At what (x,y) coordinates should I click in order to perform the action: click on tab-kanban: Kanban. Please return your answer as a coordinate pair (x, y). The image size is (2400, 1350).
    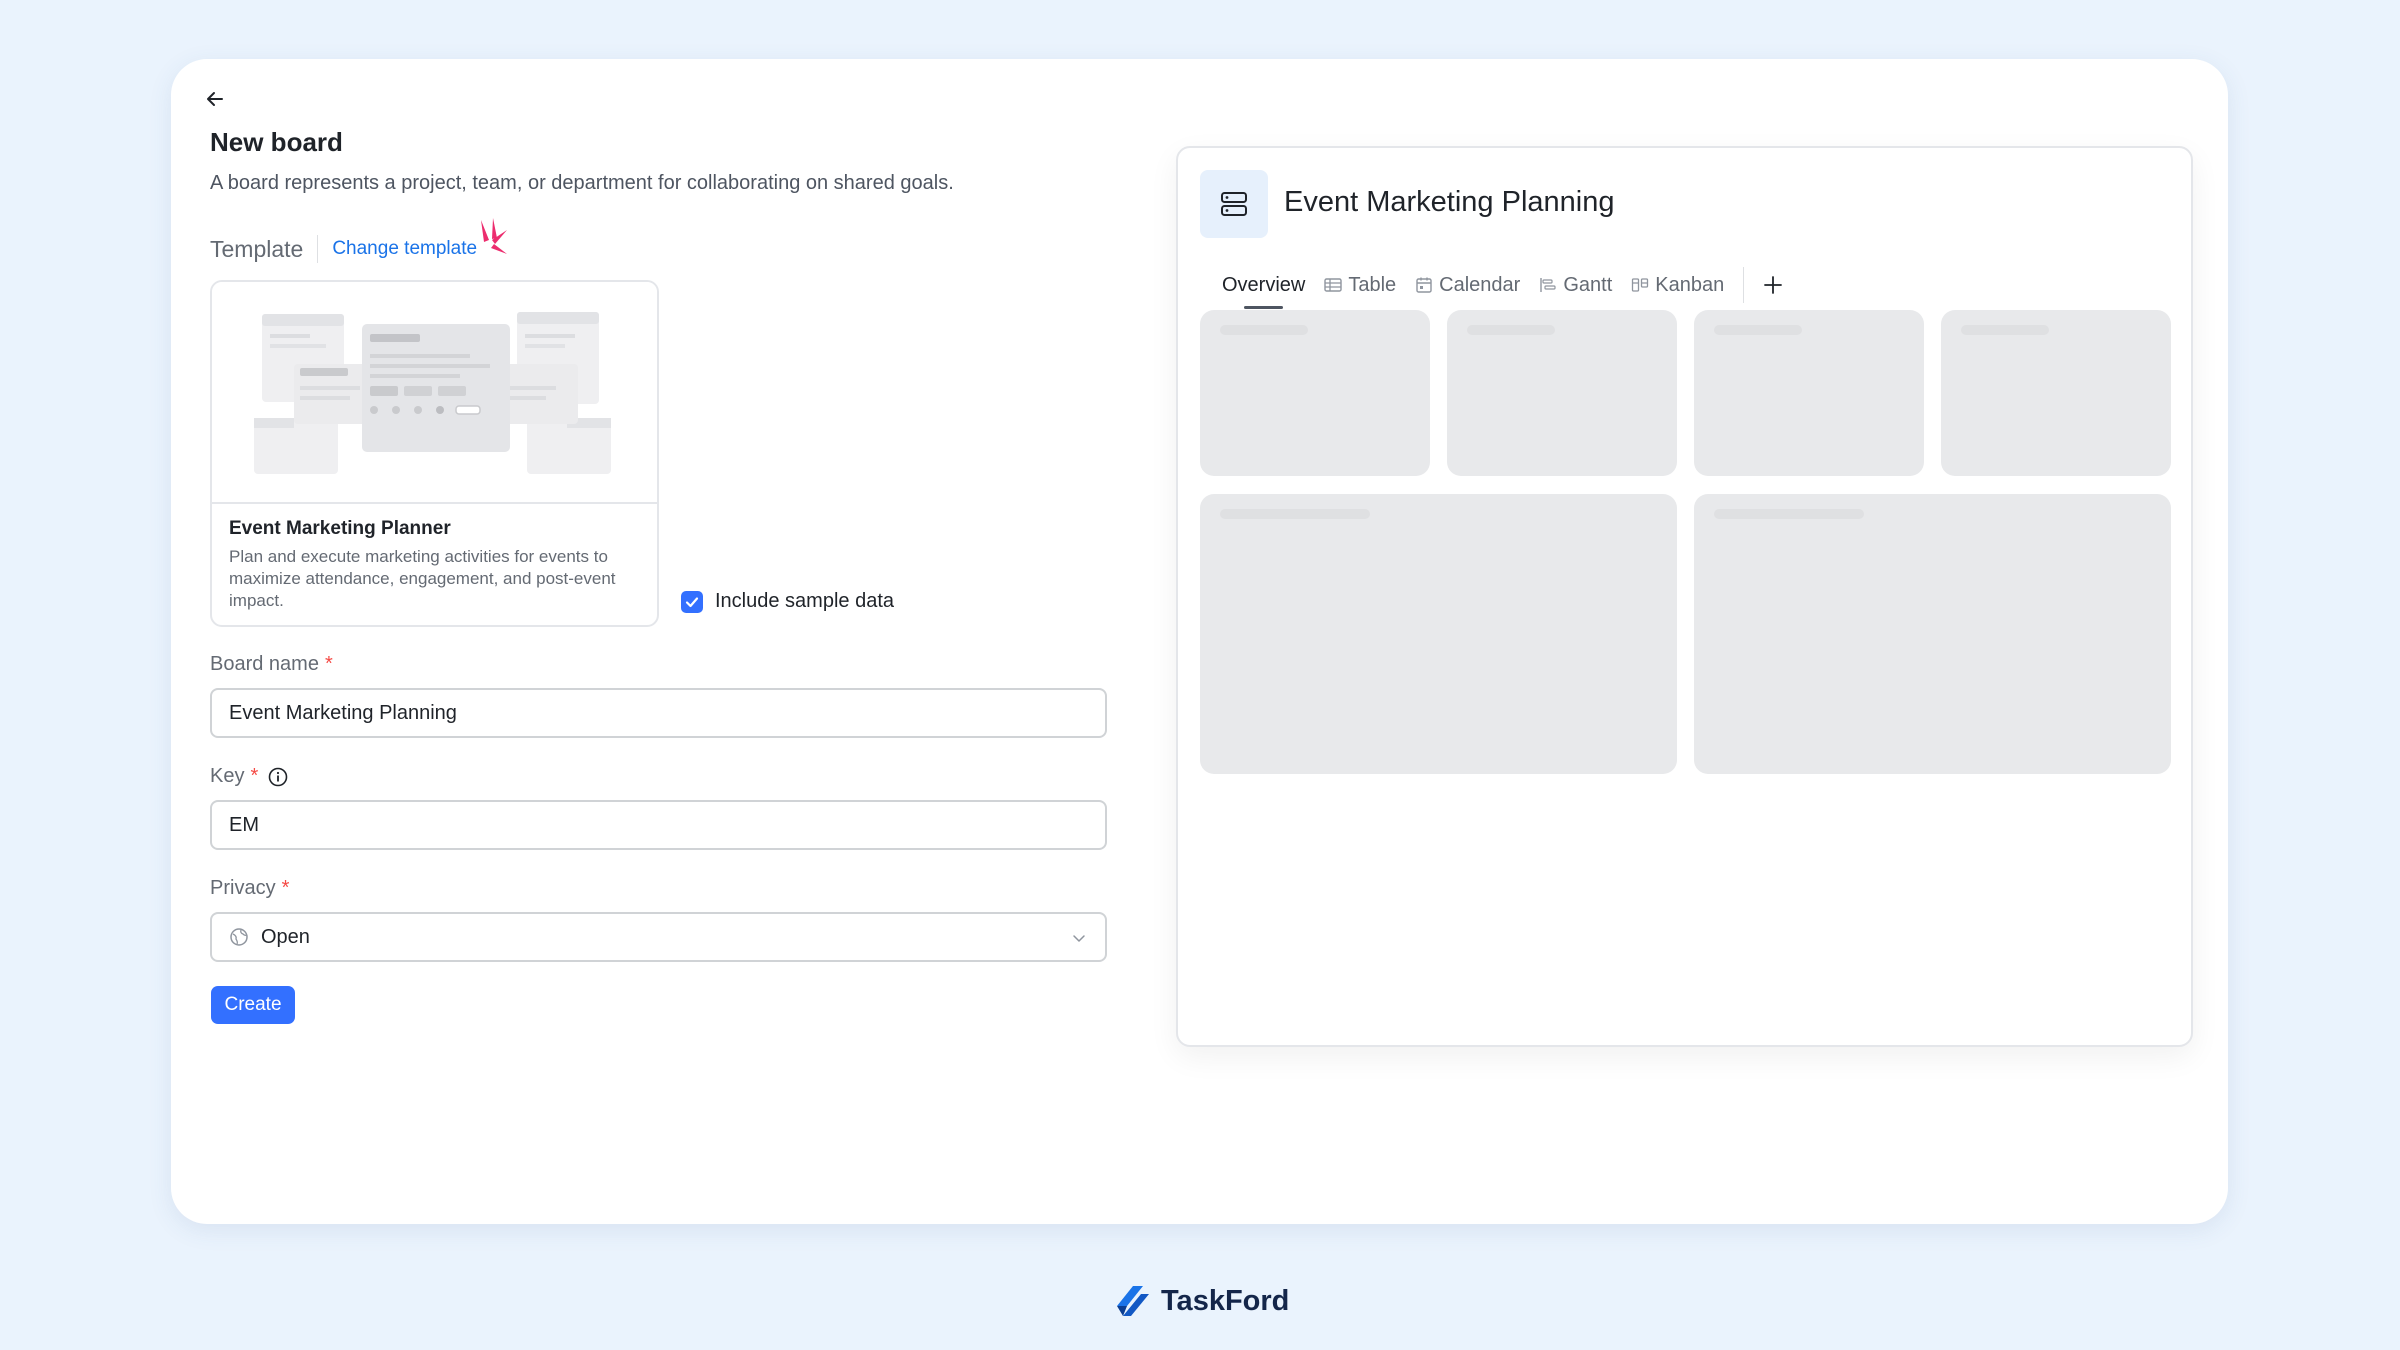
    Looking at the image, I should click on (1677, 285).